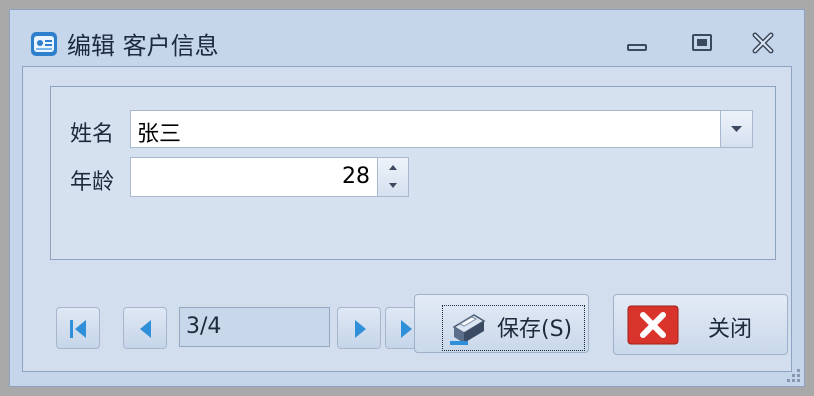 The height and width of the screenshot is (396, 814). What do you see at coordinates (441, 129) in the screenshot?
I see `name-combobox: 张三` at bounding box center [441, 129].